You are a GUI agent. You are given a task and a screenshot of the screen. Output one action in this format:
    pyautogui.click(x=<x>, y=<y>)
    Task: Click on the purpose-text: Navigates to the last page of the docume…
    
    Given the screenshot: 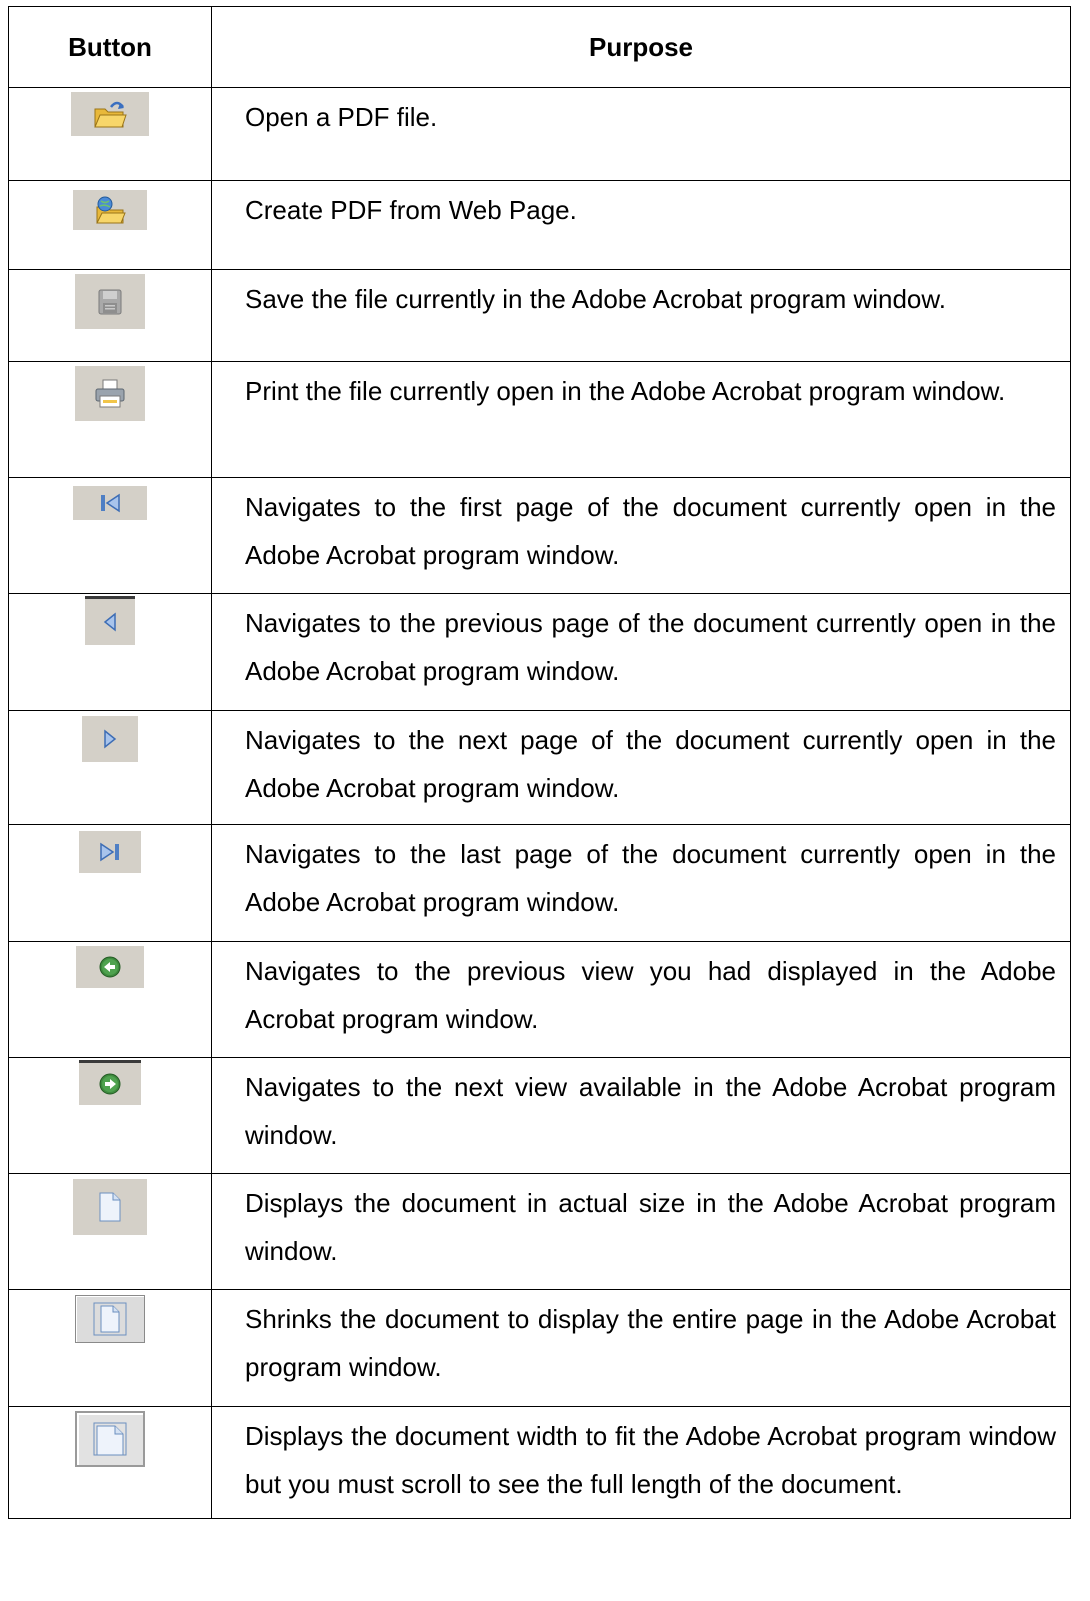 What is the action you would take?
    pyautogui.click(x=641, y=883)
    